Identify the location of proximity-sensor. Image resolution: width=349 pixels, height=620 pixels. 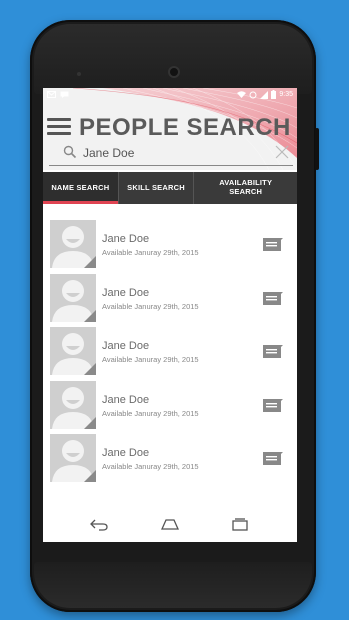
(79, 74).